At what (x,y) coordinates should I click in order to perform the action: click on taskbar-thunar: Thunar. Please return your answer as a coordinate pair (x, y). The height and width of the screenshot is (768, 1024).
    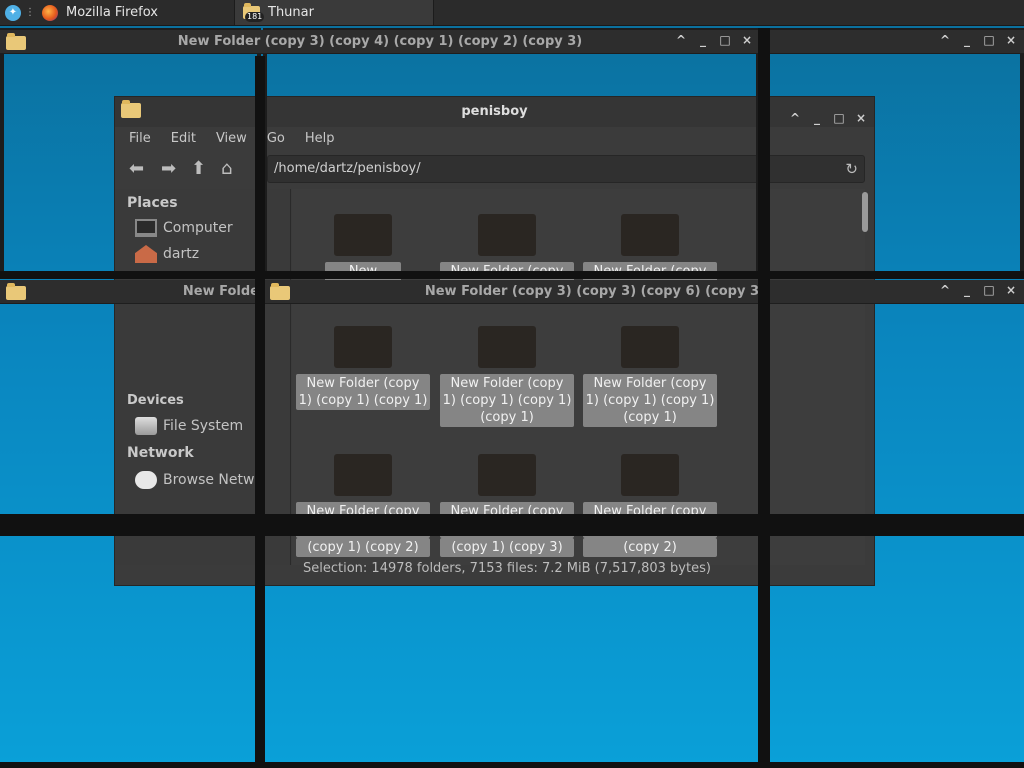
    Looking at the image, I should click on (334, 12).